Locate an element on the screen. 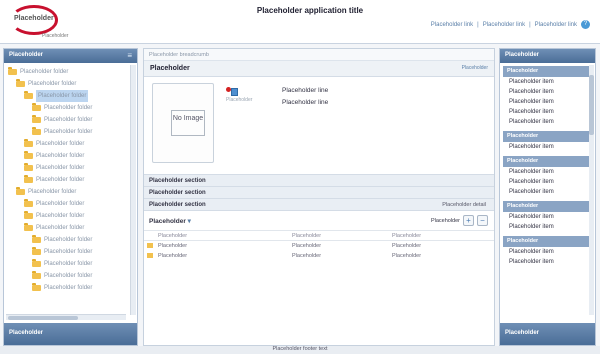 This screenshot has height=354, width=600. breadcrumb: Placeholder breadcrumb is located at coordinates (319, 55).